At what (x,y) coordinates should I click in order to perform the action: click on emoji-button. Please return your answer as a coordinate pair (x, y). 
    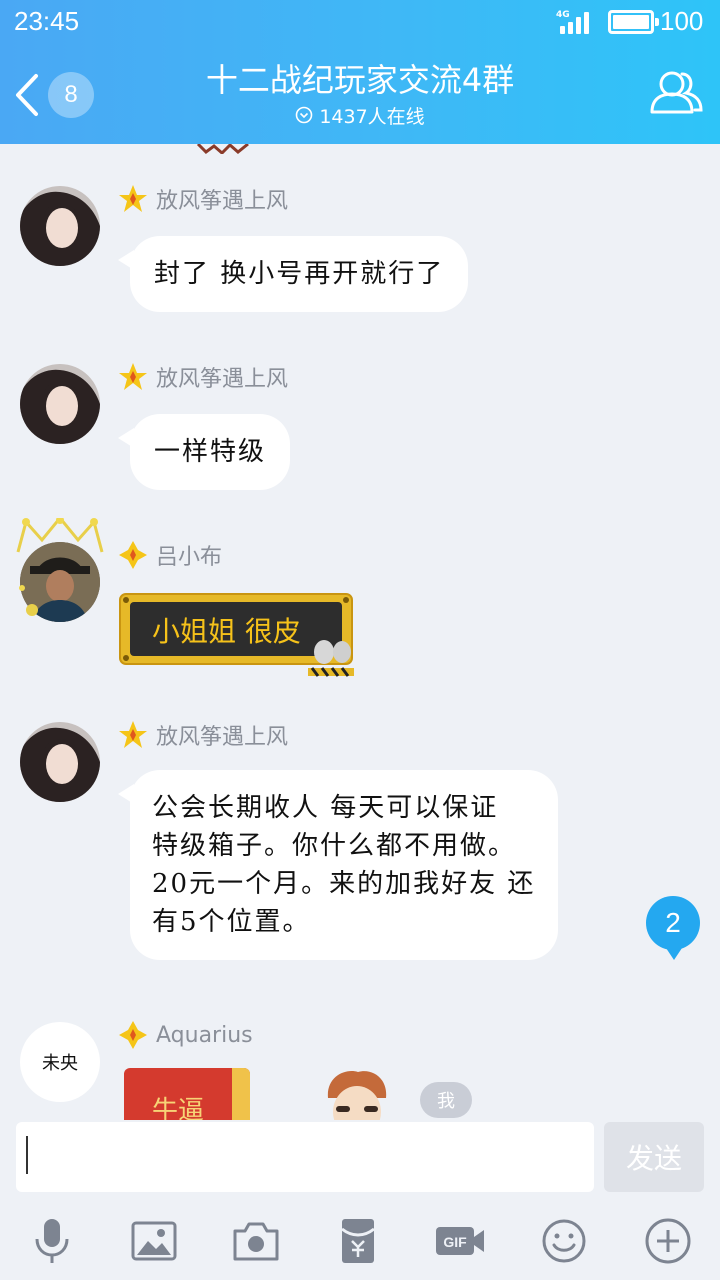
    Looking at the image, I should click on (564, 1241).